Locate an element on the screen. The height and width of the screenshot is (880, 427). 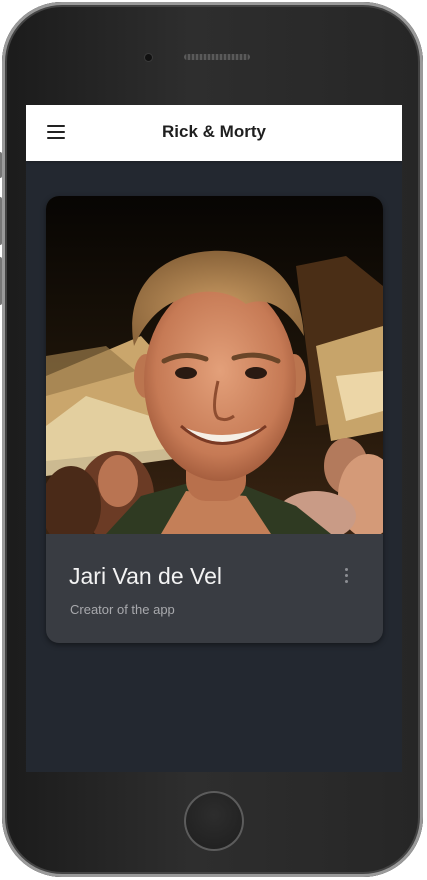
volume-down-button is located at coordinates (1, 281).